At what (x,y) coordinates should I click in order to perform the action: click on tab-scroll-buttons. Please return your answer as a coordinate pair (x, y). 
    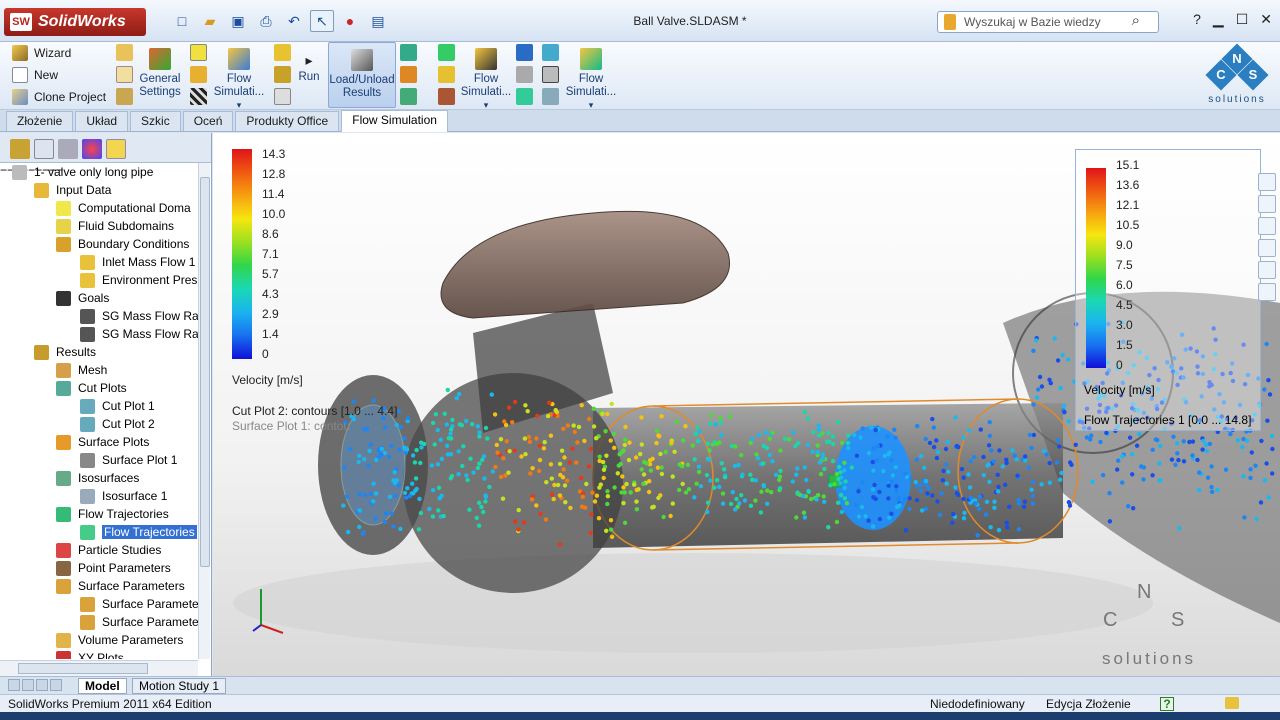
    Looking at the image, I should click on (35, 685).